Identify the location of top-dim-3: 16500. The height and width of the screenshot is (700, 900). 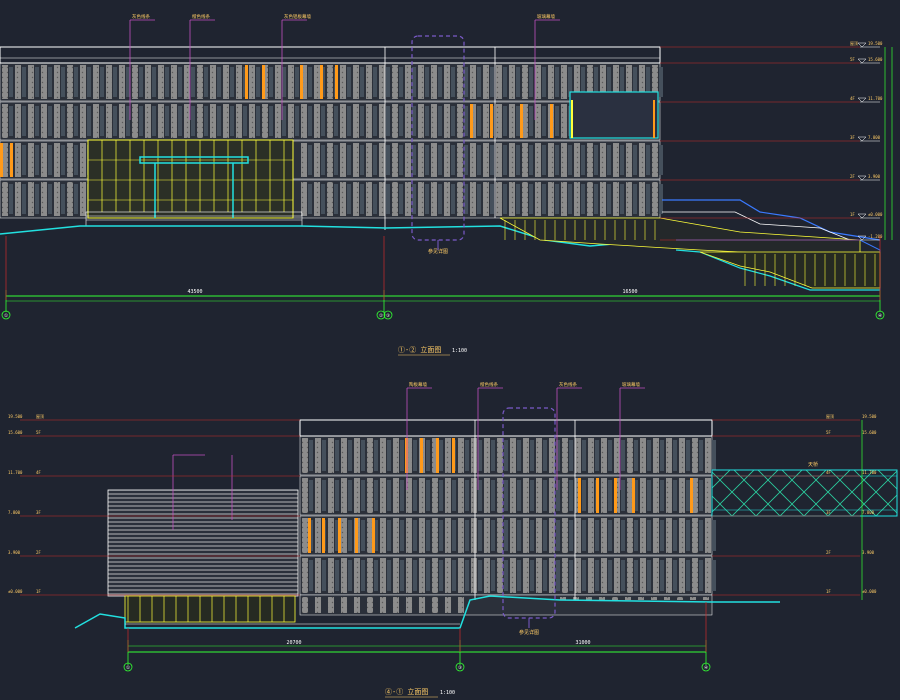
(629, 292).